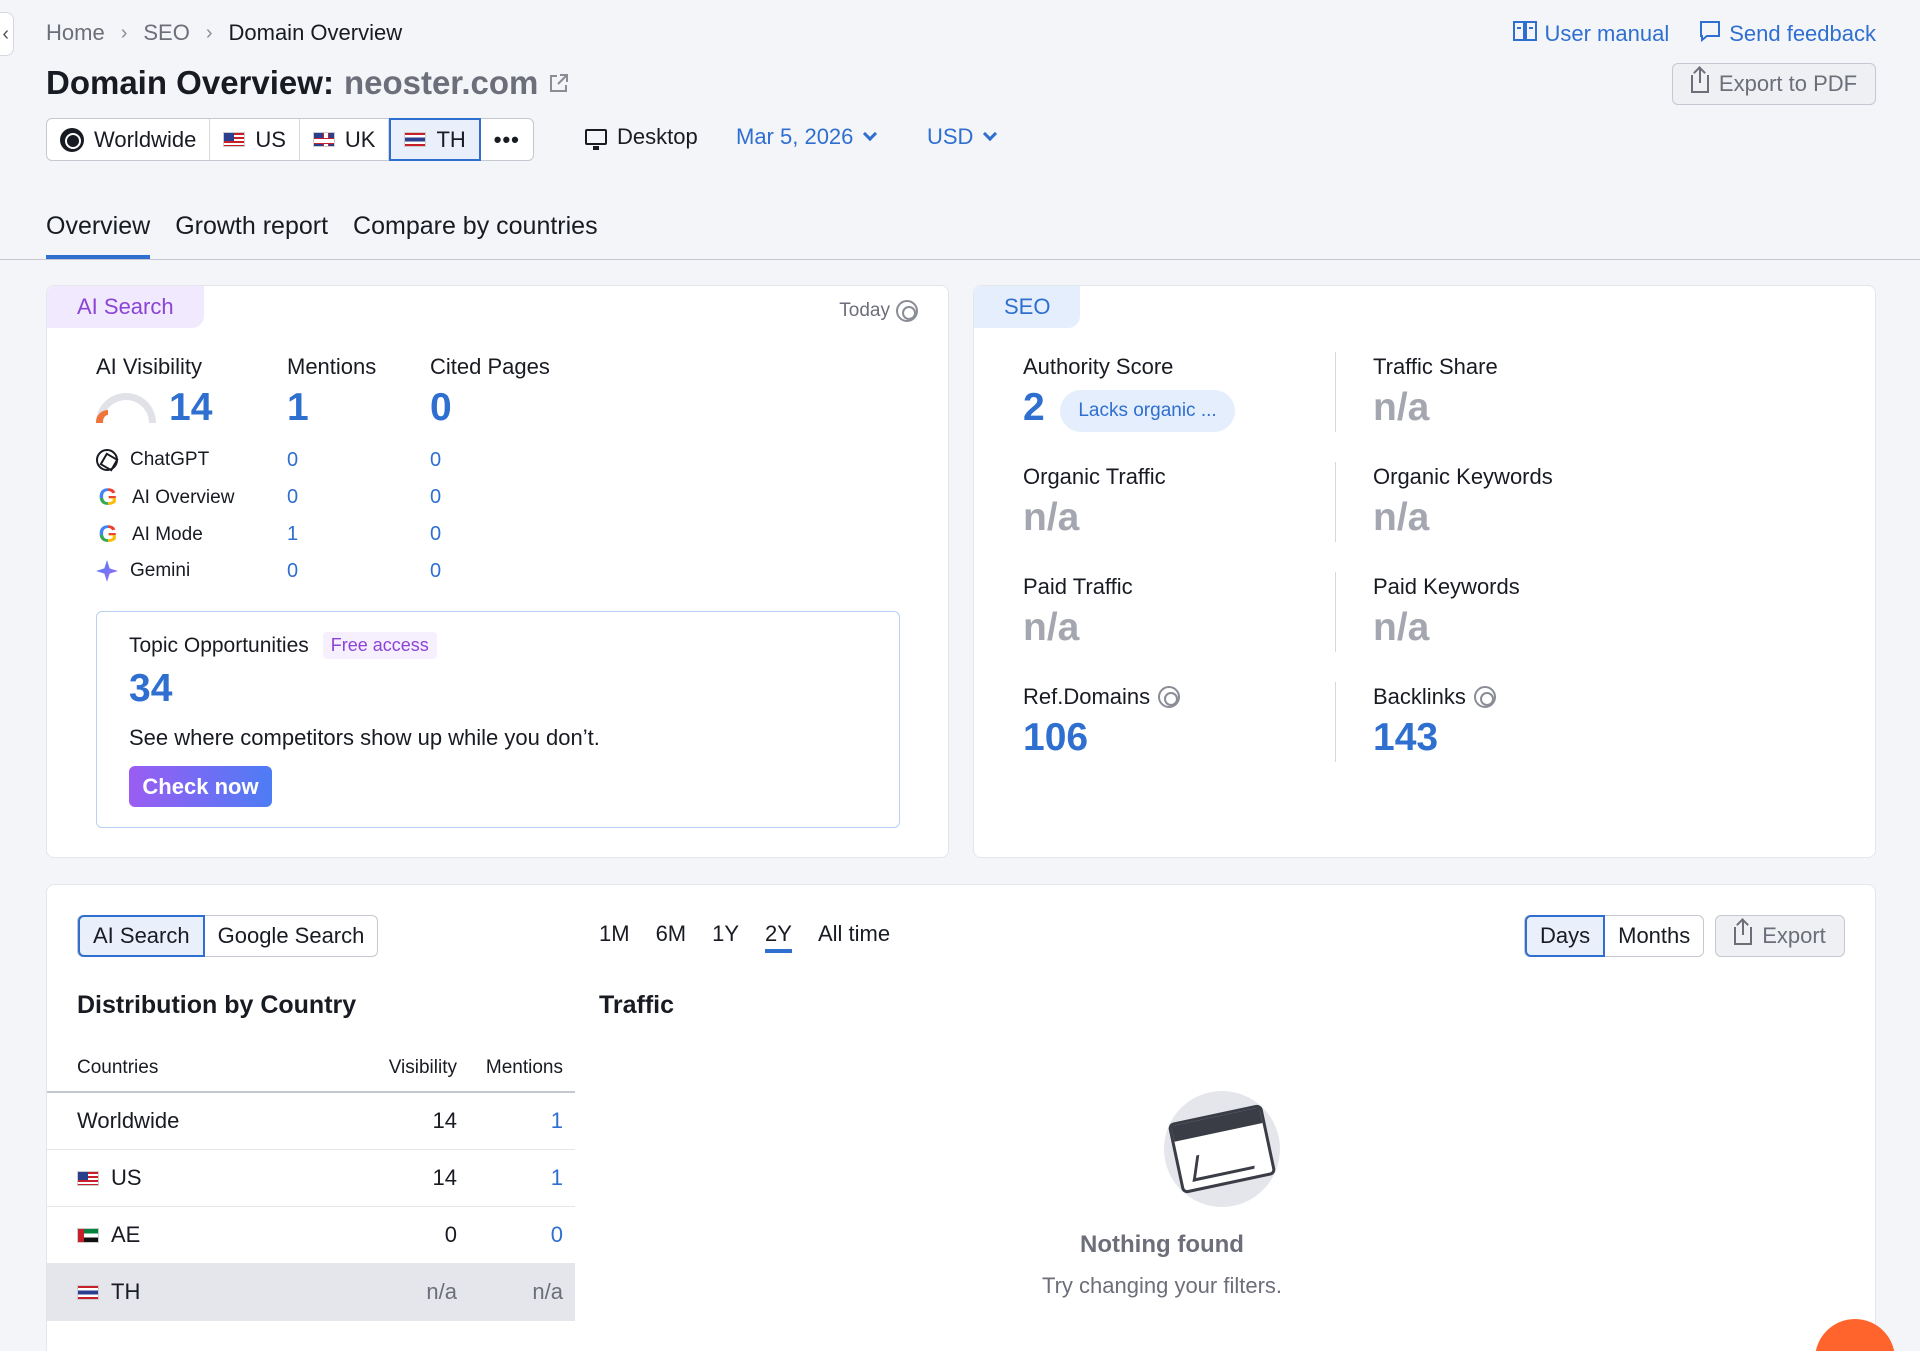  Describe the element at coordinates (170, 459) in the screenshot. I see `source-name: ChatGPT` at that location.